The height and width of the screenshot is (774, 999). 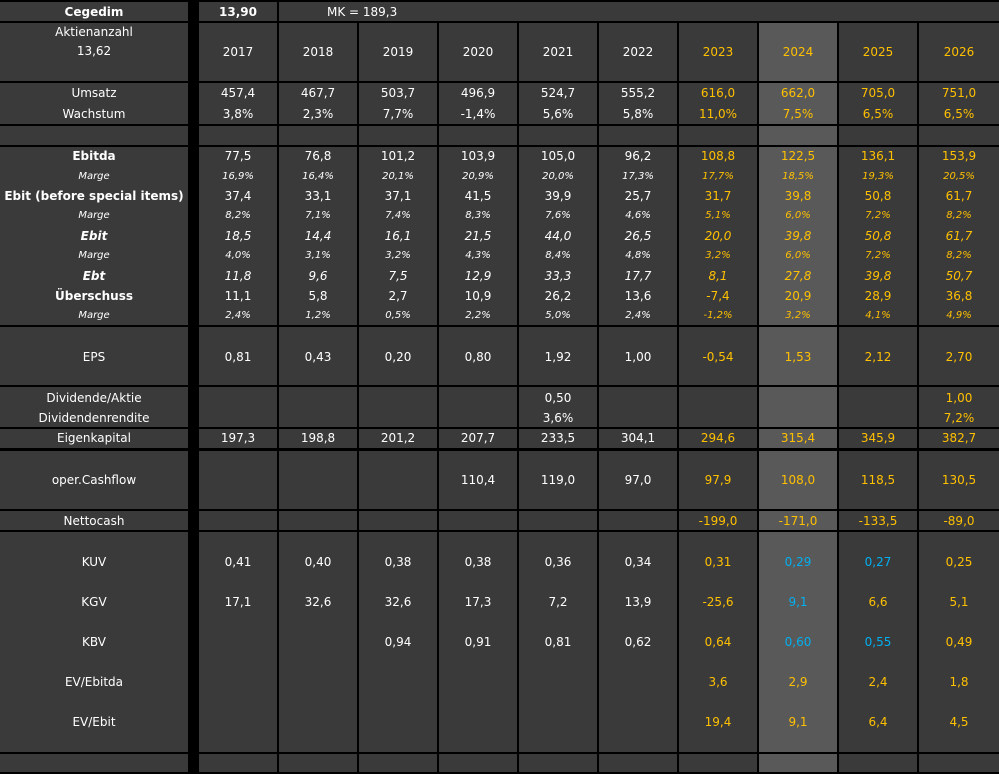 What do you see at coordinates (318, 276) in the screenshot?
I see `value-cell: 9,6` at bounding box center [318, 276].